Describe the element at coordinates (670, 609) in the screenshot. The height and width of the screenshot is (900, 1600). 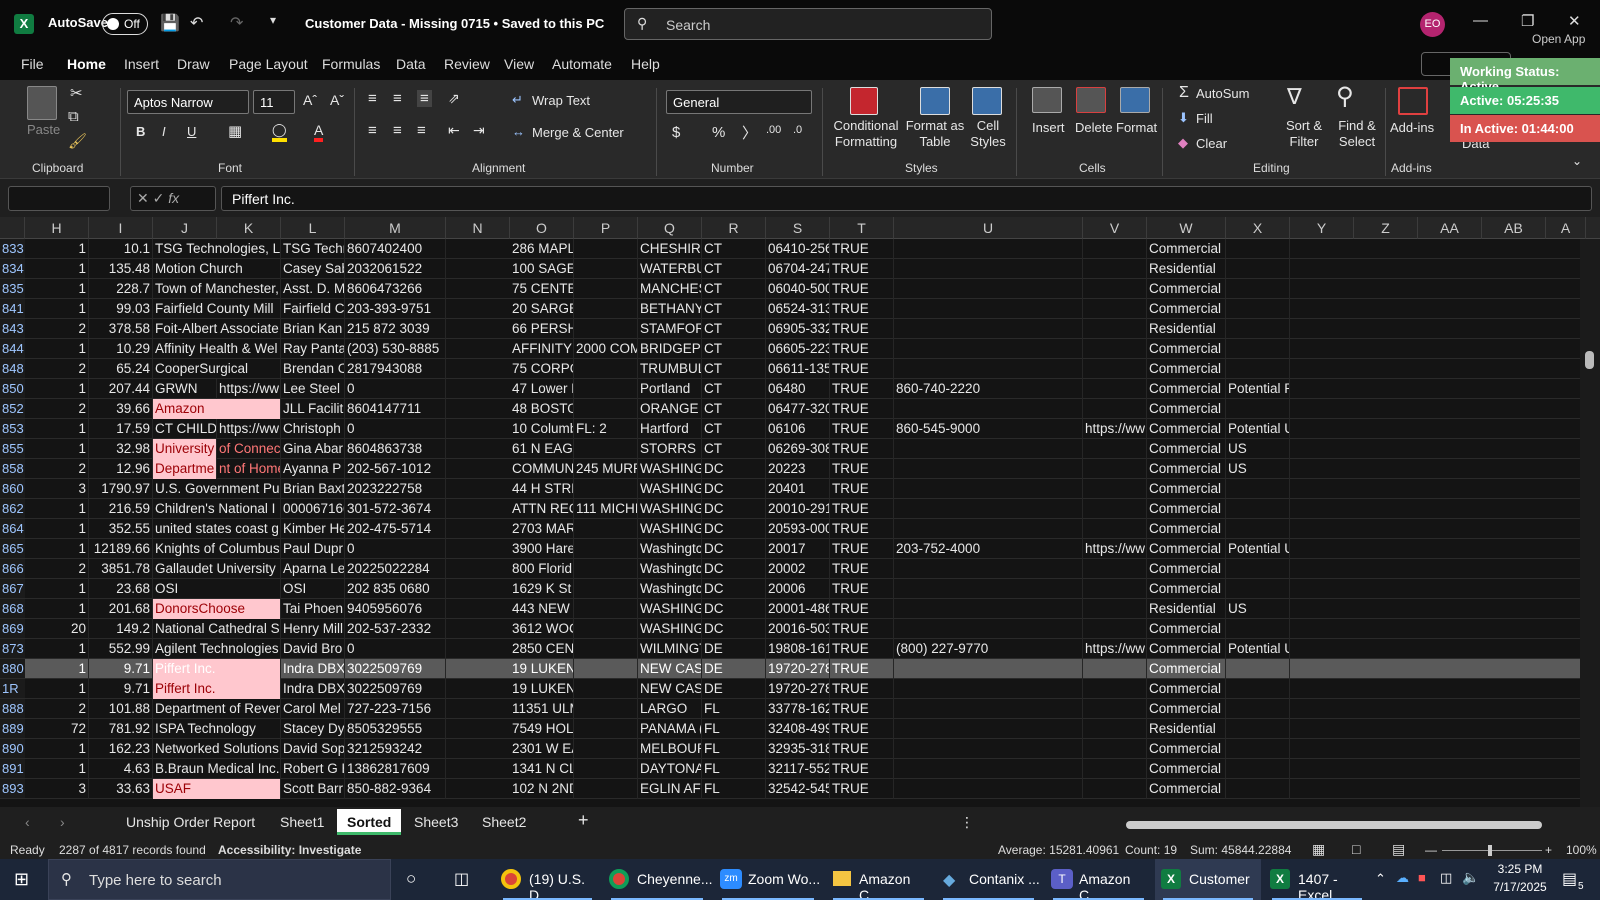
I see `cell-q: WASHING'` at that location.